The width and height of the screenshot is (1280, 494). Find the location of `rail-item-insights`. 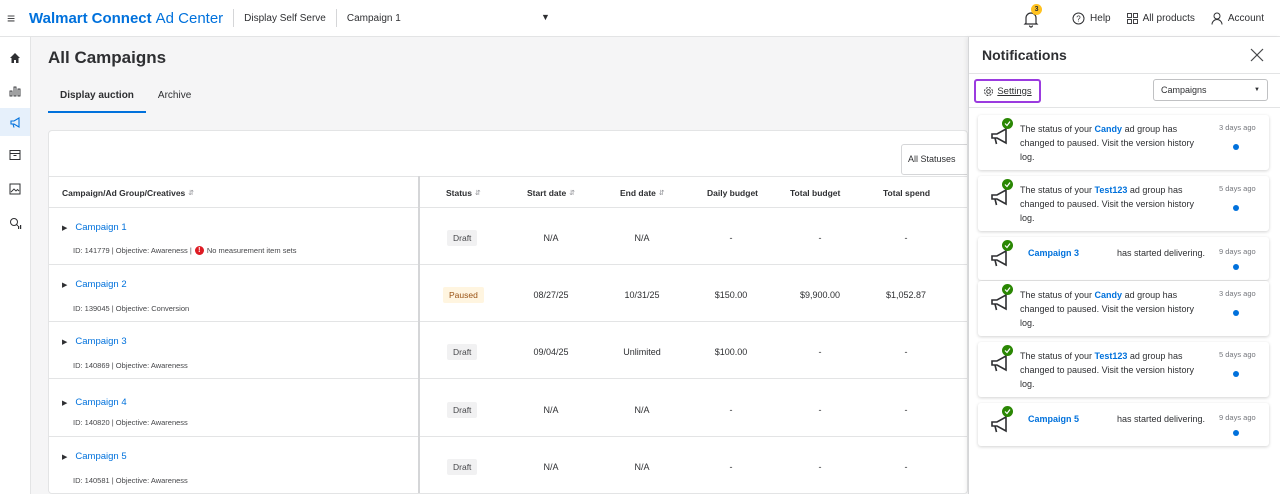

rail-item-insights is located at coordinates (15, 223).